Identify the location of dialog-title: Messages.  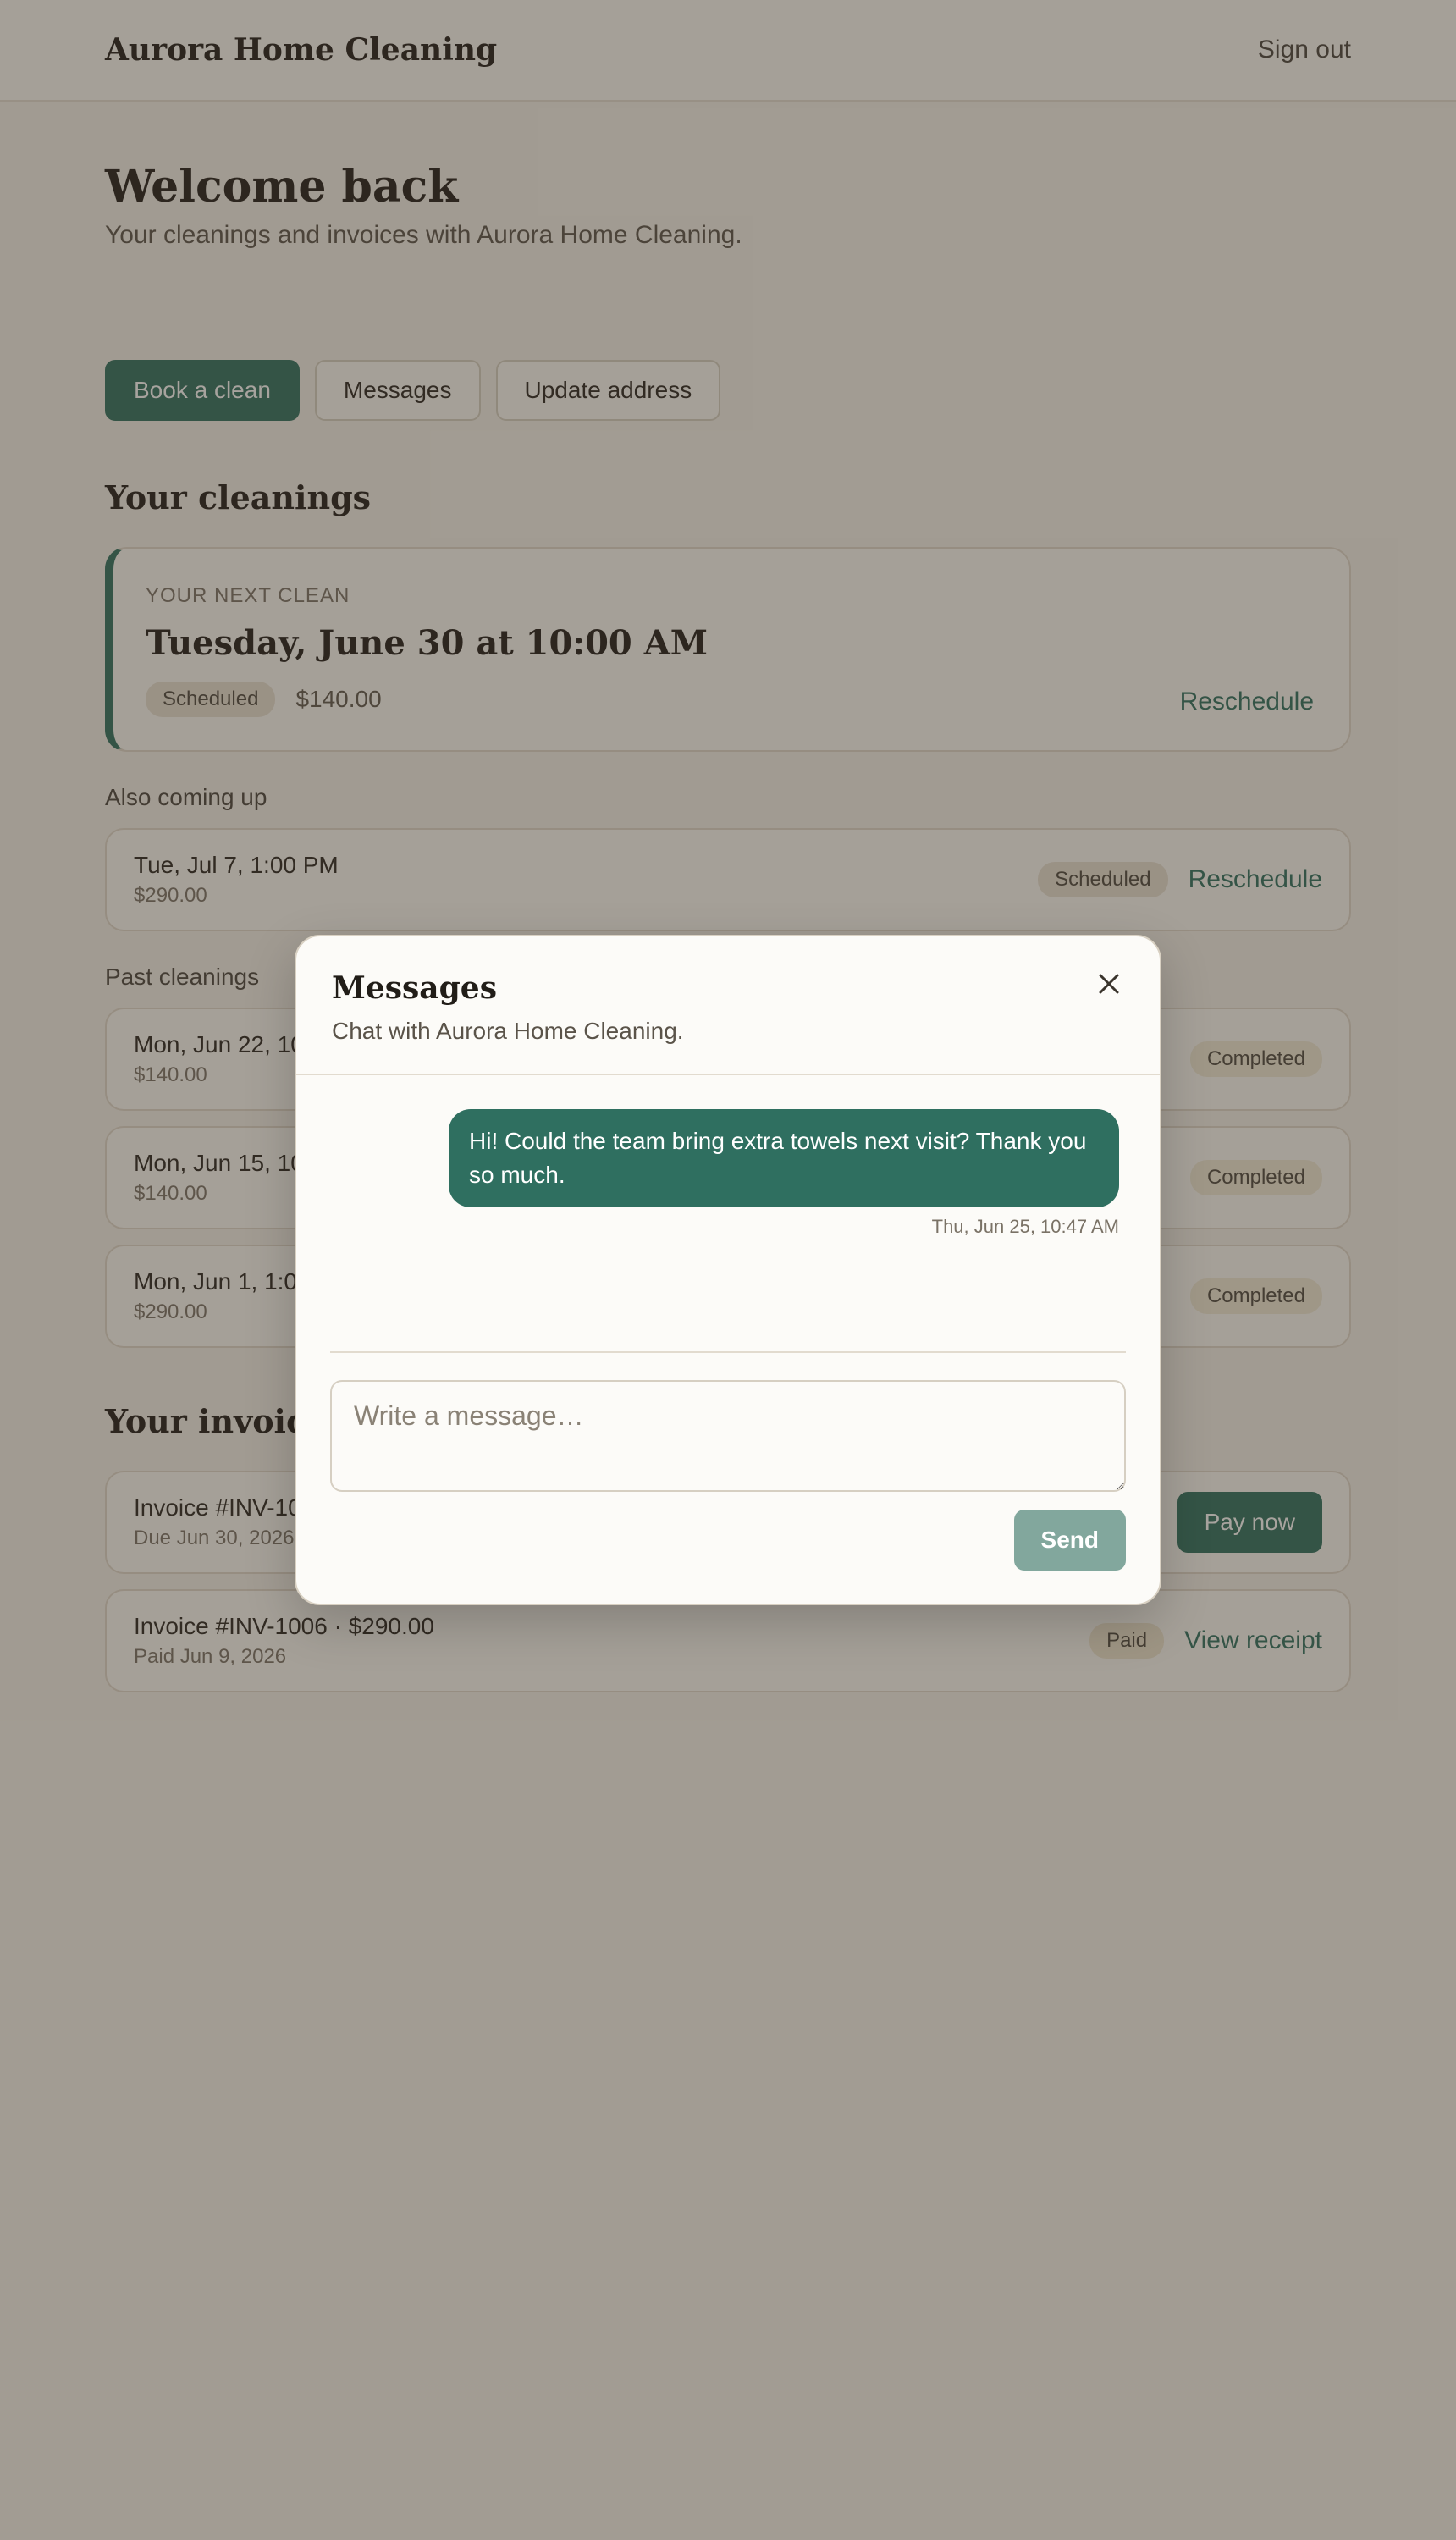
(414, 988).